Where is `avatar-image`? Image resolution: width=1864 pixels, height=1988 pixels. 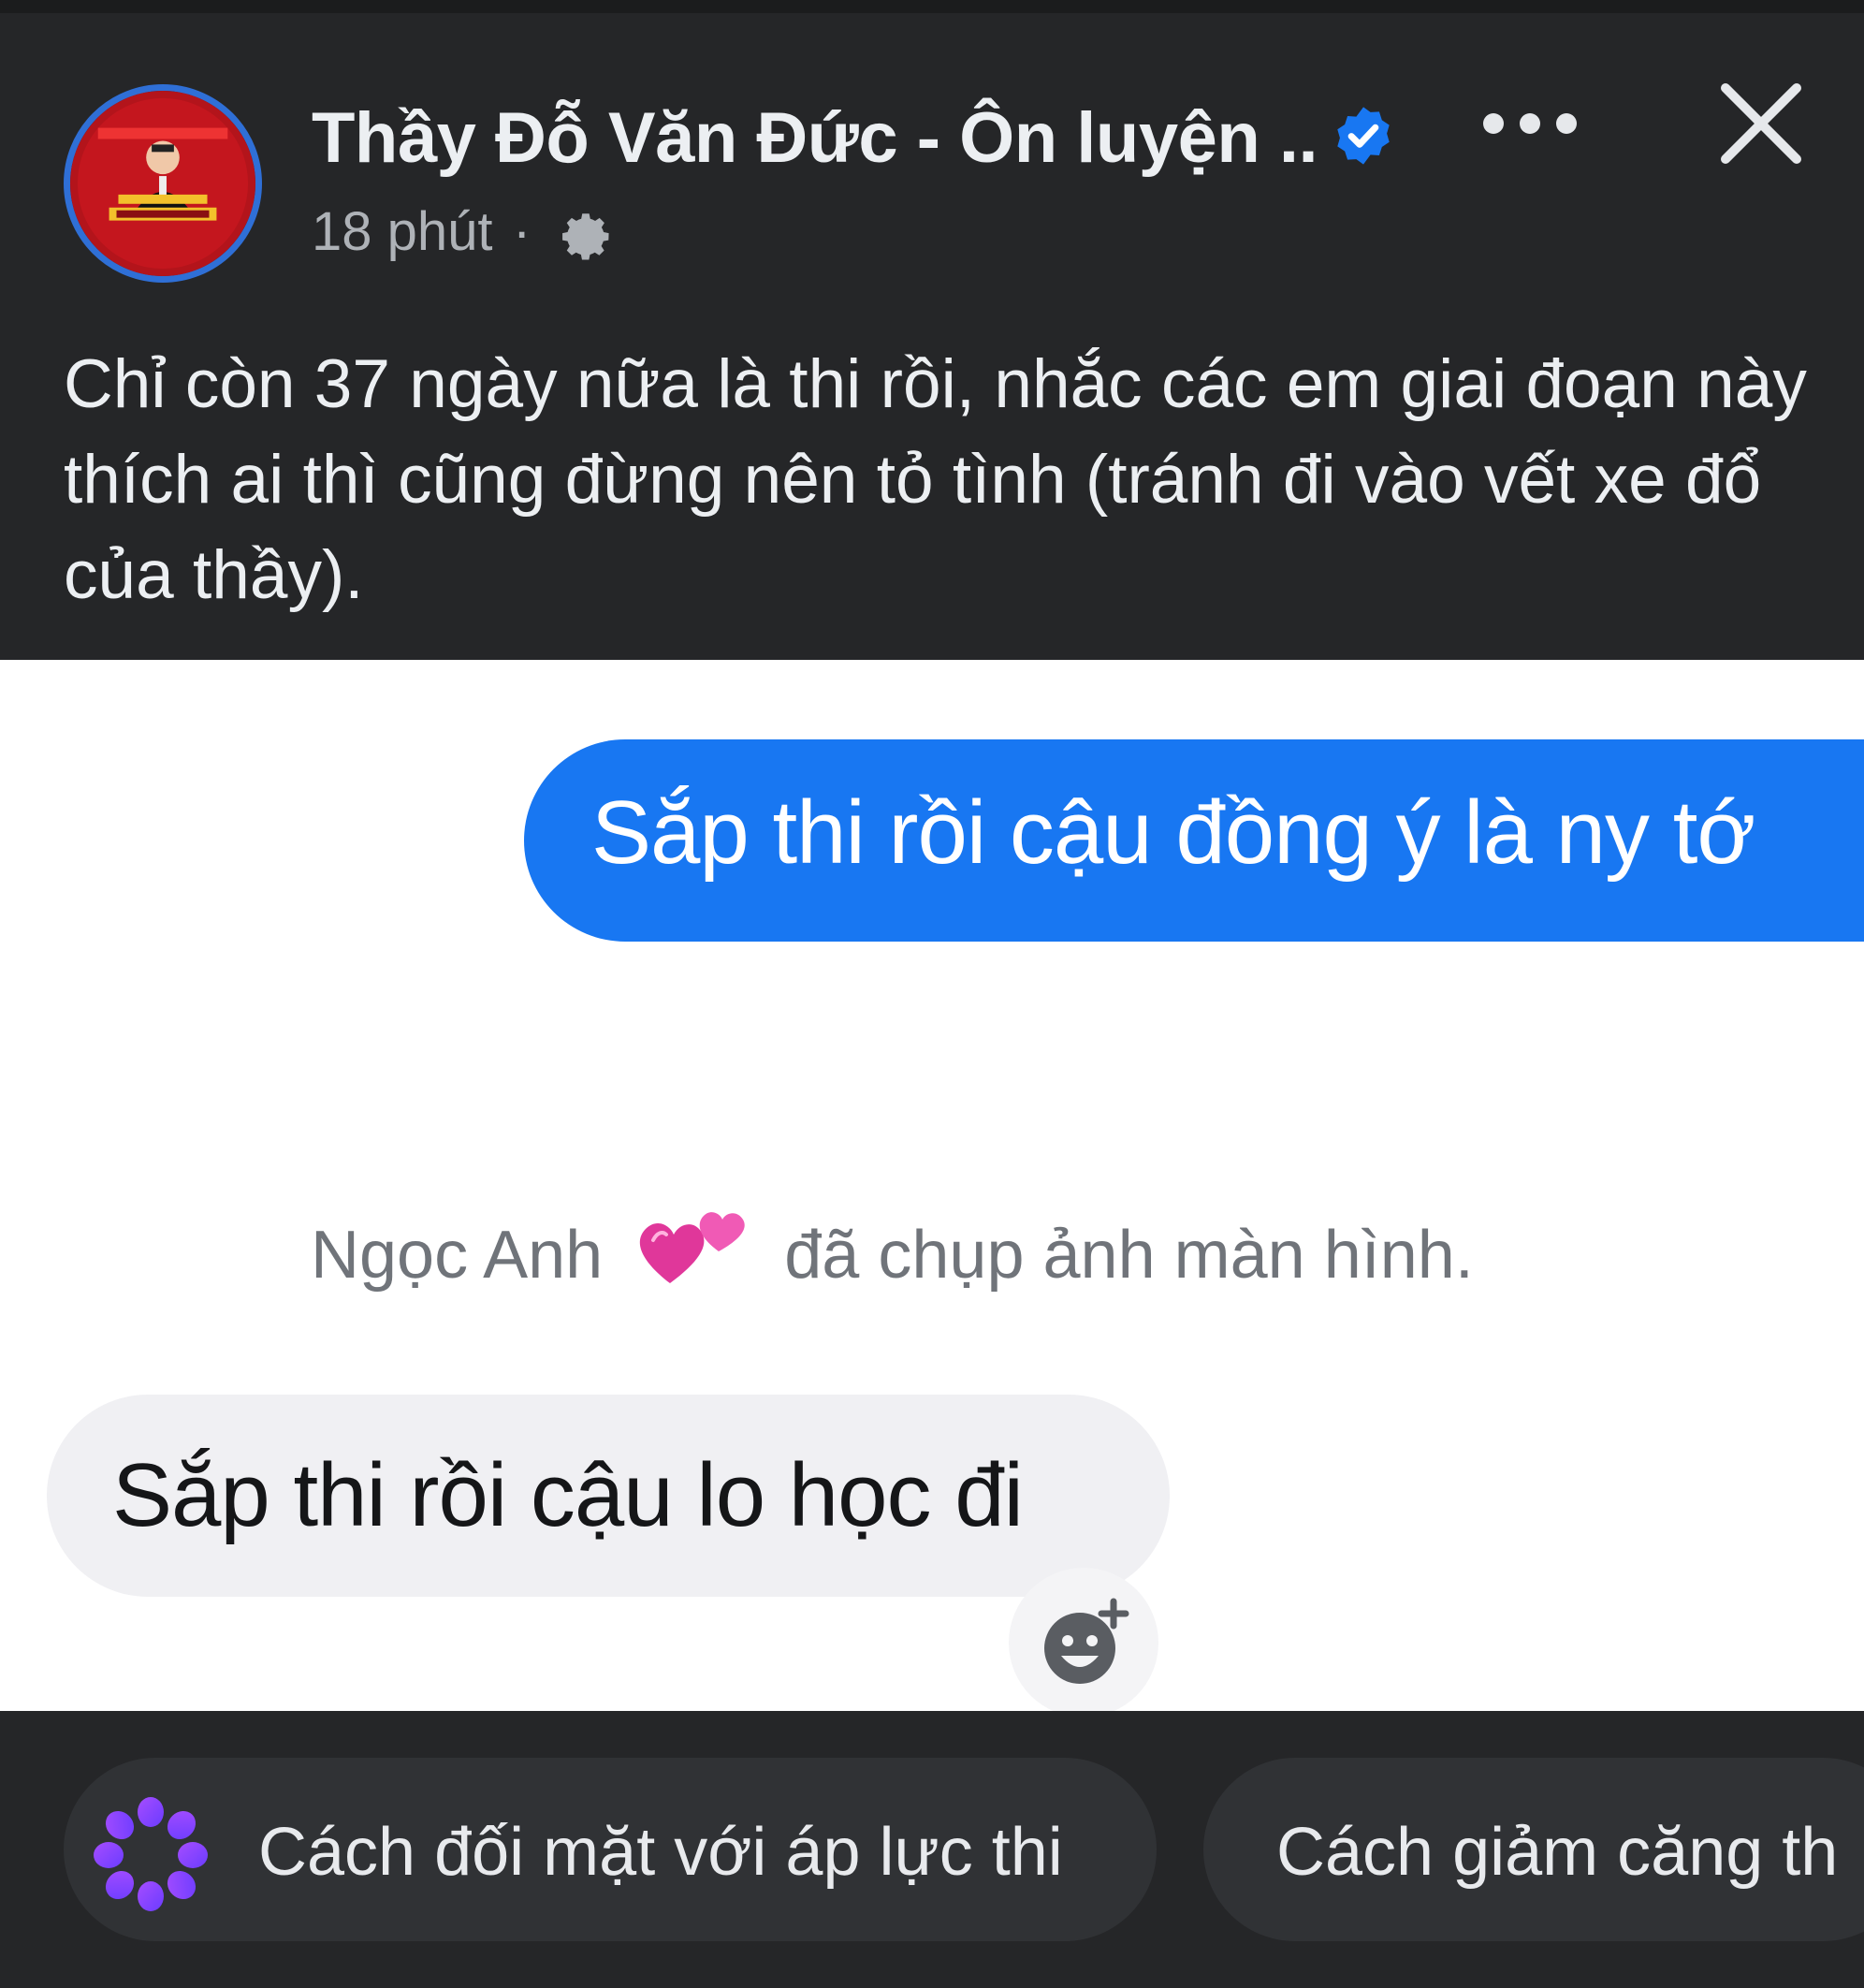
avatar-image is located at coordinates (162, 183).